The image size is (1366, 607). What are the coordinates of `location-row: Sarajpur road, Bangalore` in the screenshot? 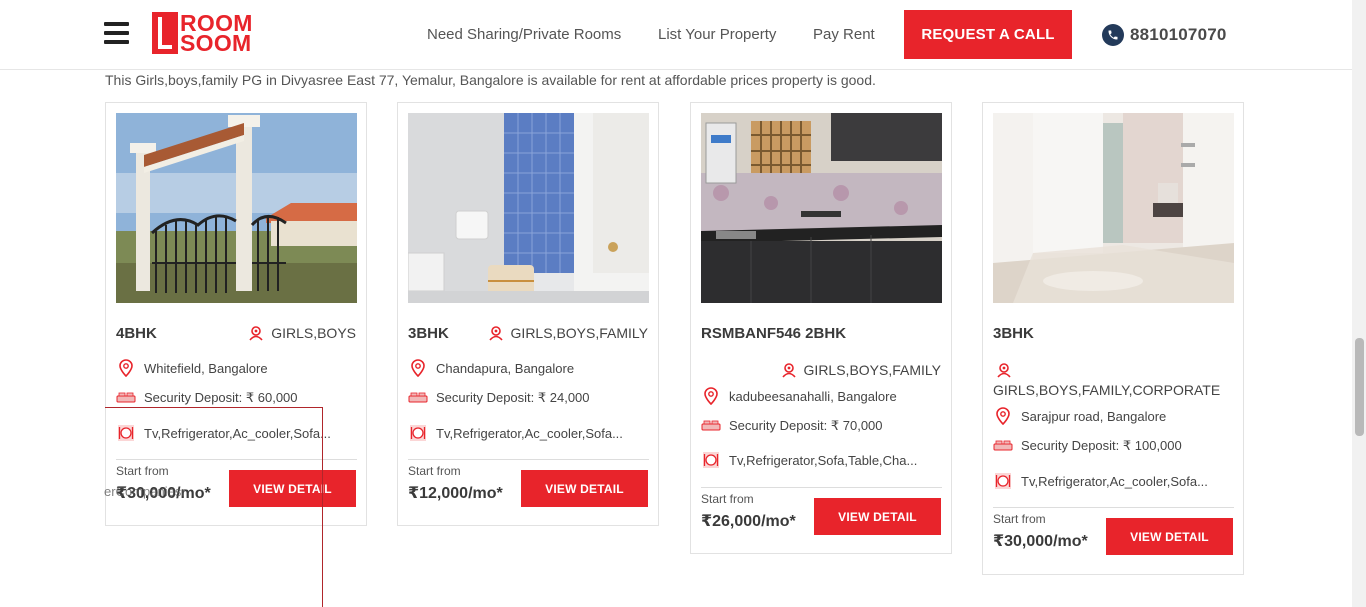 It's located at (1079, 416).